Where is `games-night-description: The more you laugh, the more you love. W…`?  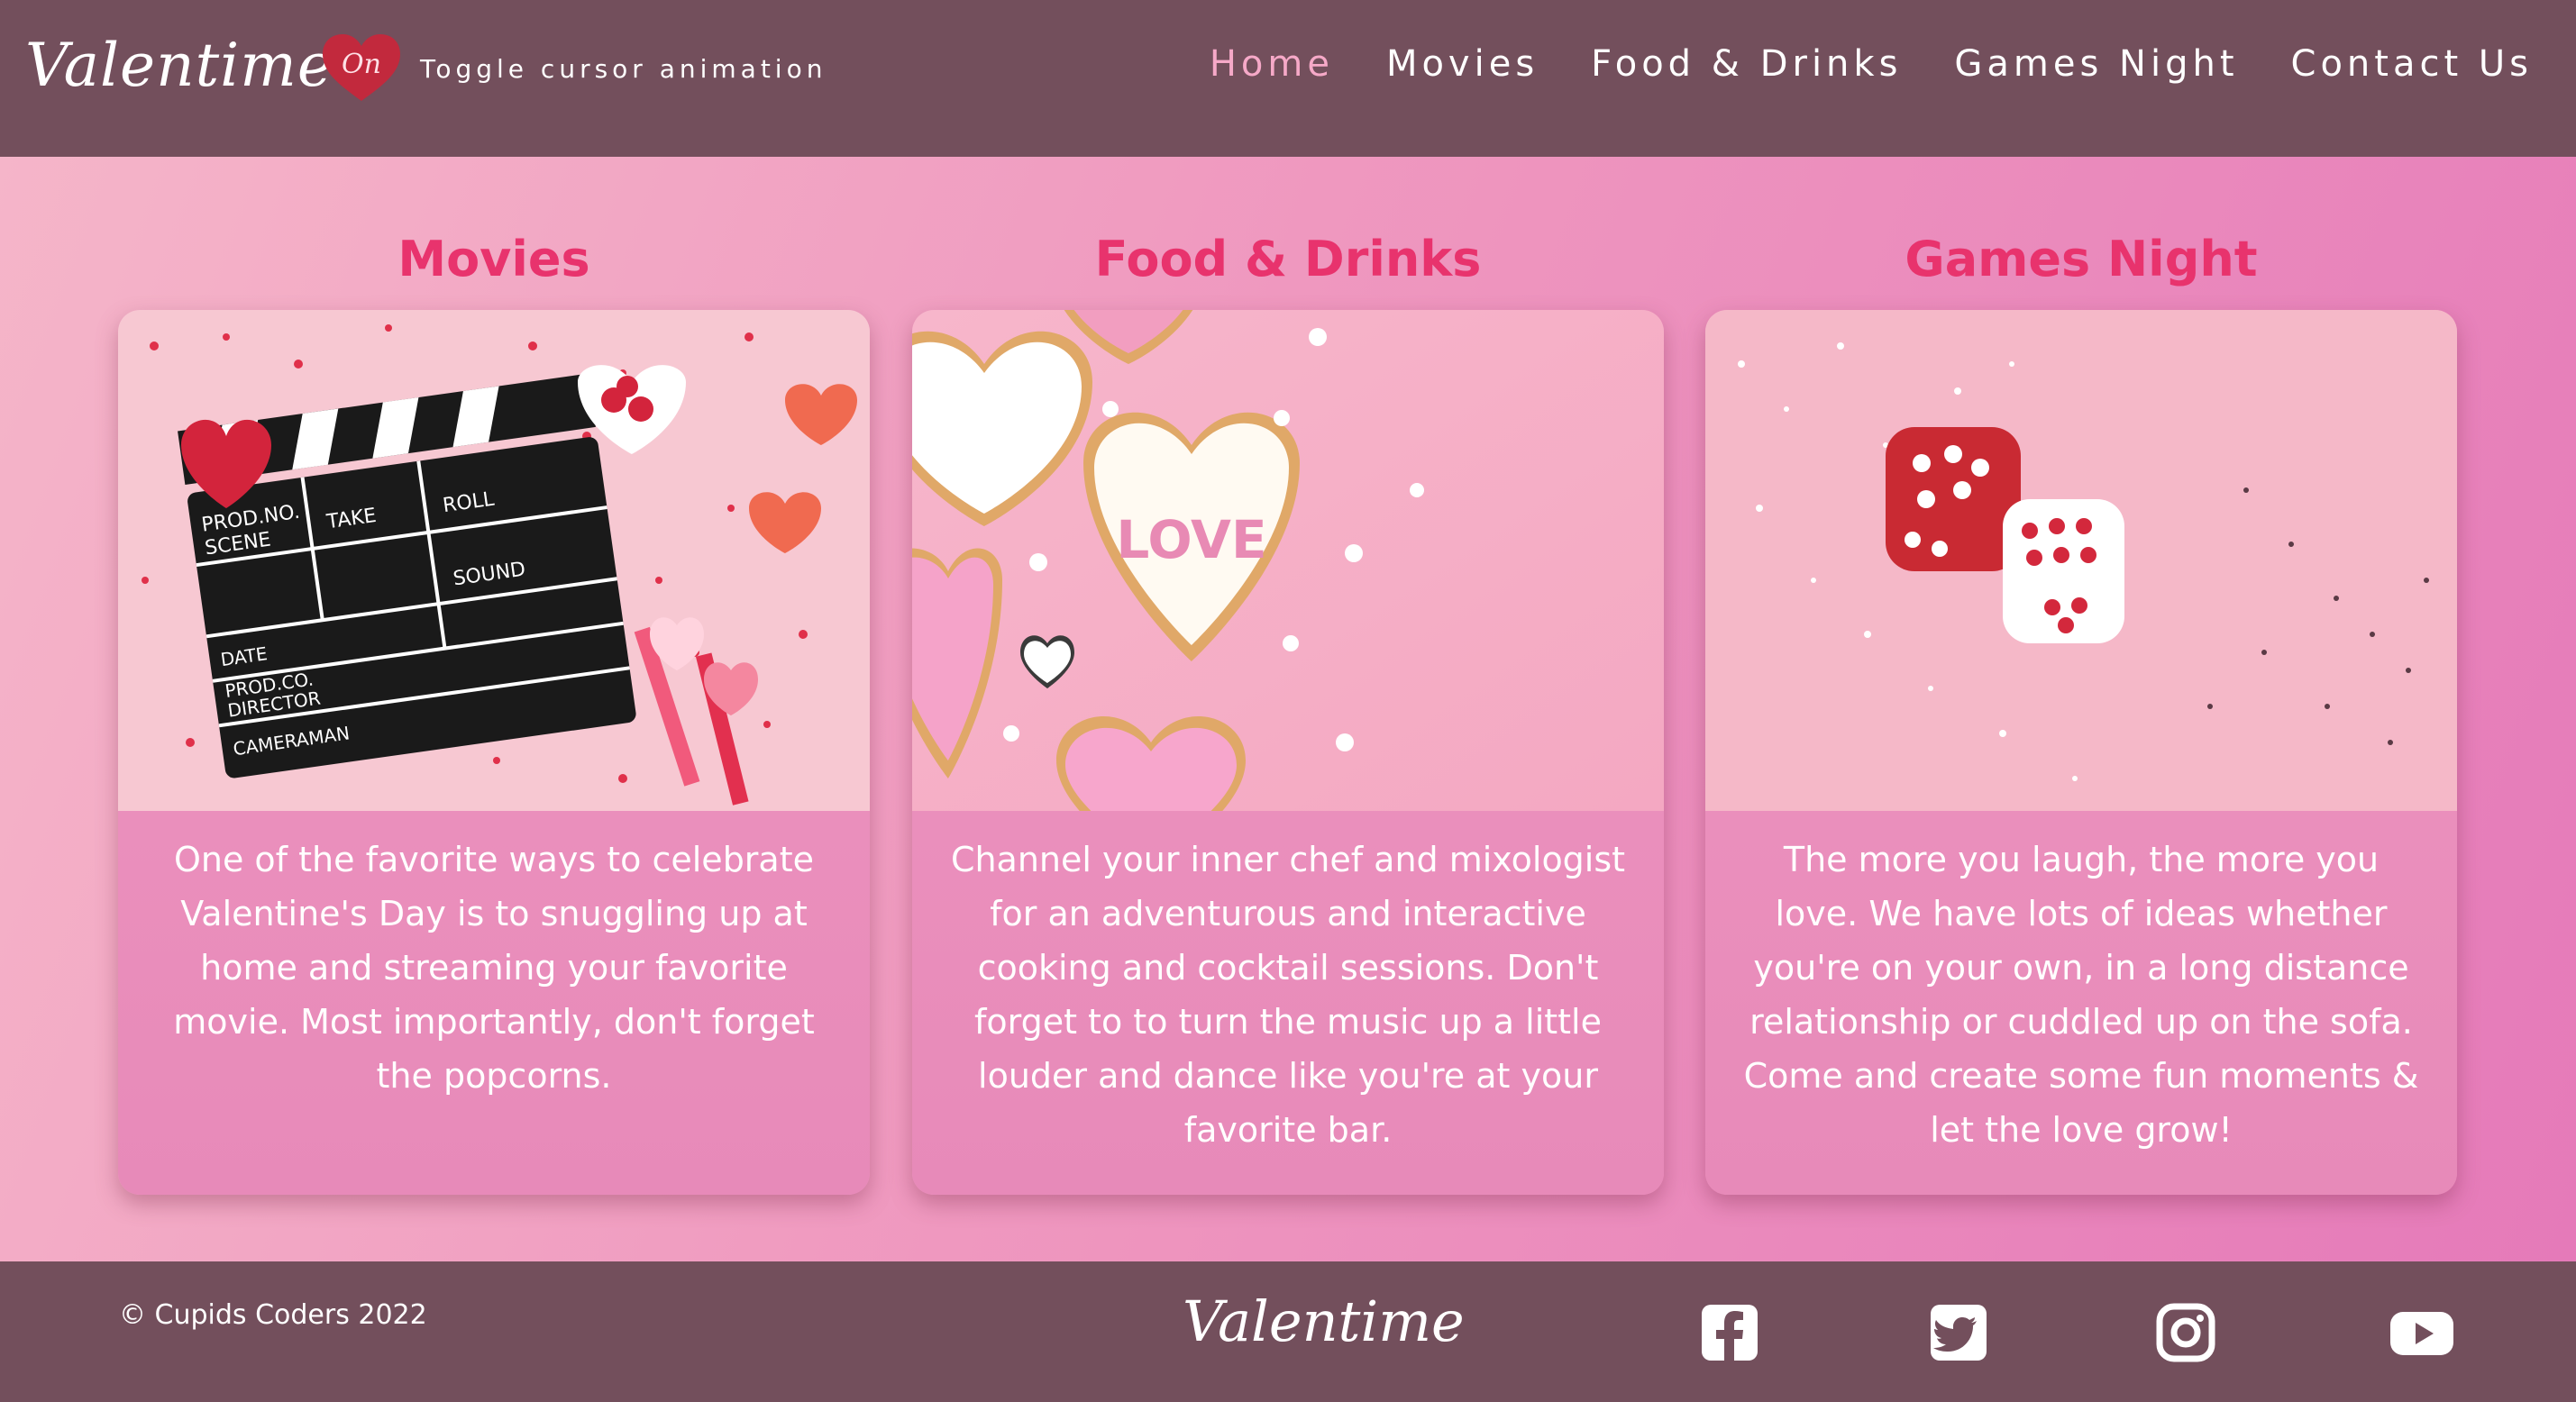
games-night-description: The more you laugh, the more you love. W… is located at coordinates (2081, 995).